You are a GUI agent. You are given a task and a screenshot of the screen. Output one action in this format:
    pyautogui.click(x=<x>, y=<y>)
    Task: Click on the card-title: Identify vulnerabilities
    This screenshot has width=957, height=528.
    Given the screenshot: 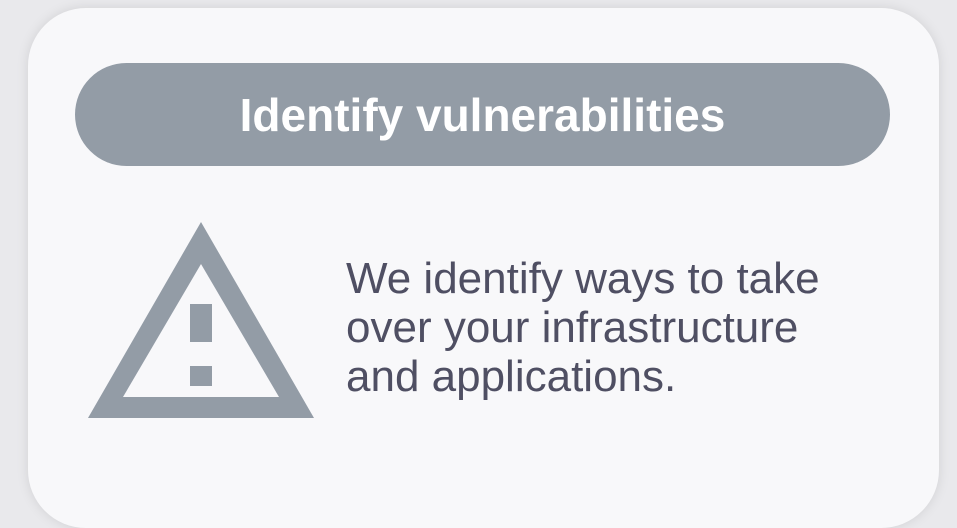 What is the action you would take?
    pyautogui.click(x=482, y=114)
    